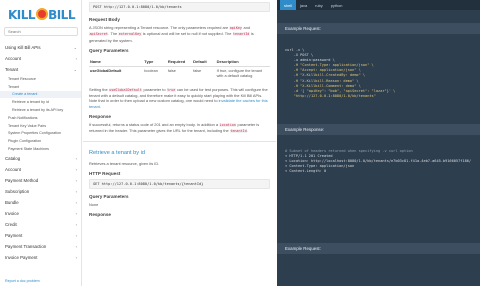 Image resolution: width=480 pixels, height=286 pixels. Describe the element at coordinates (22, 15) in the screenshot. I see `logo-text-left: KILL` at that location.